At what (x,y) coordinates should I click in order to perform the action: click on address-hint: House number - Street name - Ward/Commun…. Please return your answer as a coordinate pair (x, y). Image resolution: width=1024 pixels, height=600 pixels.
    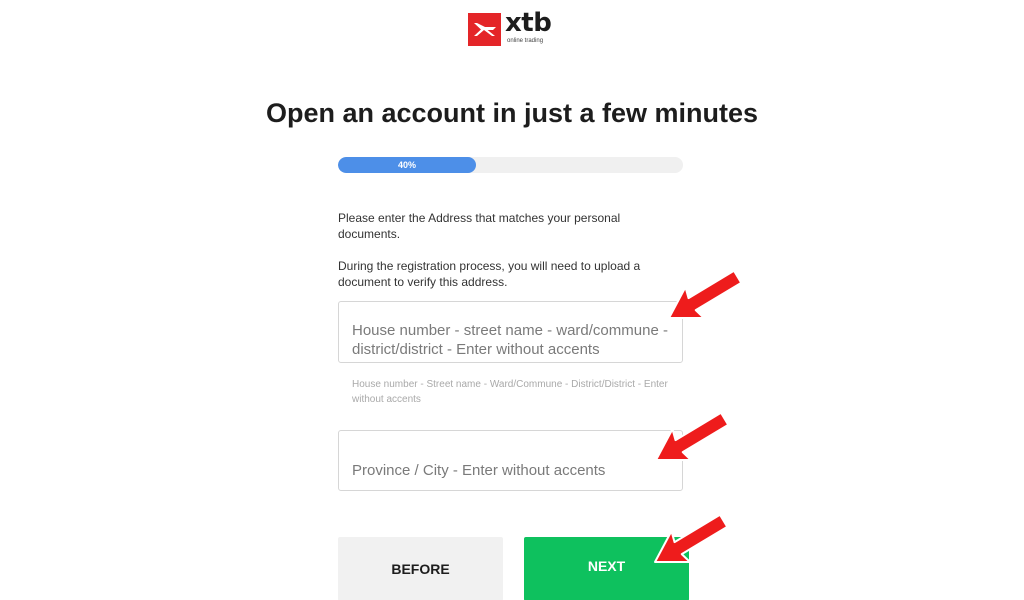
    Looking at the image, I should click on (510, 392).